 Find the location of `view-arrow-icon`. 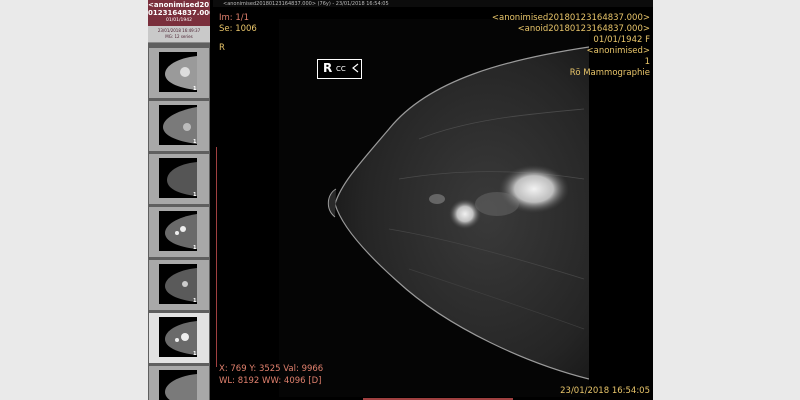

view-arrow-icon is located at coordinates (355, 68).